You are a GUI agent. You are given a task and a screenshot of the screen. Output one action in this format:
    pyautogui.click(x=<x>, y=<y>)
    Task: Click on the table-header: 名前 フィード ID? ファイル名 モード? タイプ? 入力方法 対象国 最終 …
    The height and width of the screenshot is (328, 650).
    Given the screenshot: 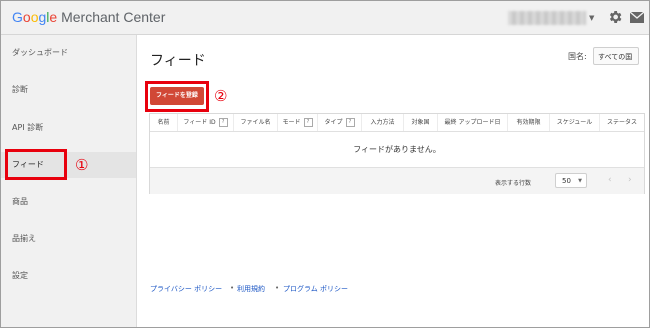 What is the action you would take?
    pyautogui.click(x=397, y=123)
    